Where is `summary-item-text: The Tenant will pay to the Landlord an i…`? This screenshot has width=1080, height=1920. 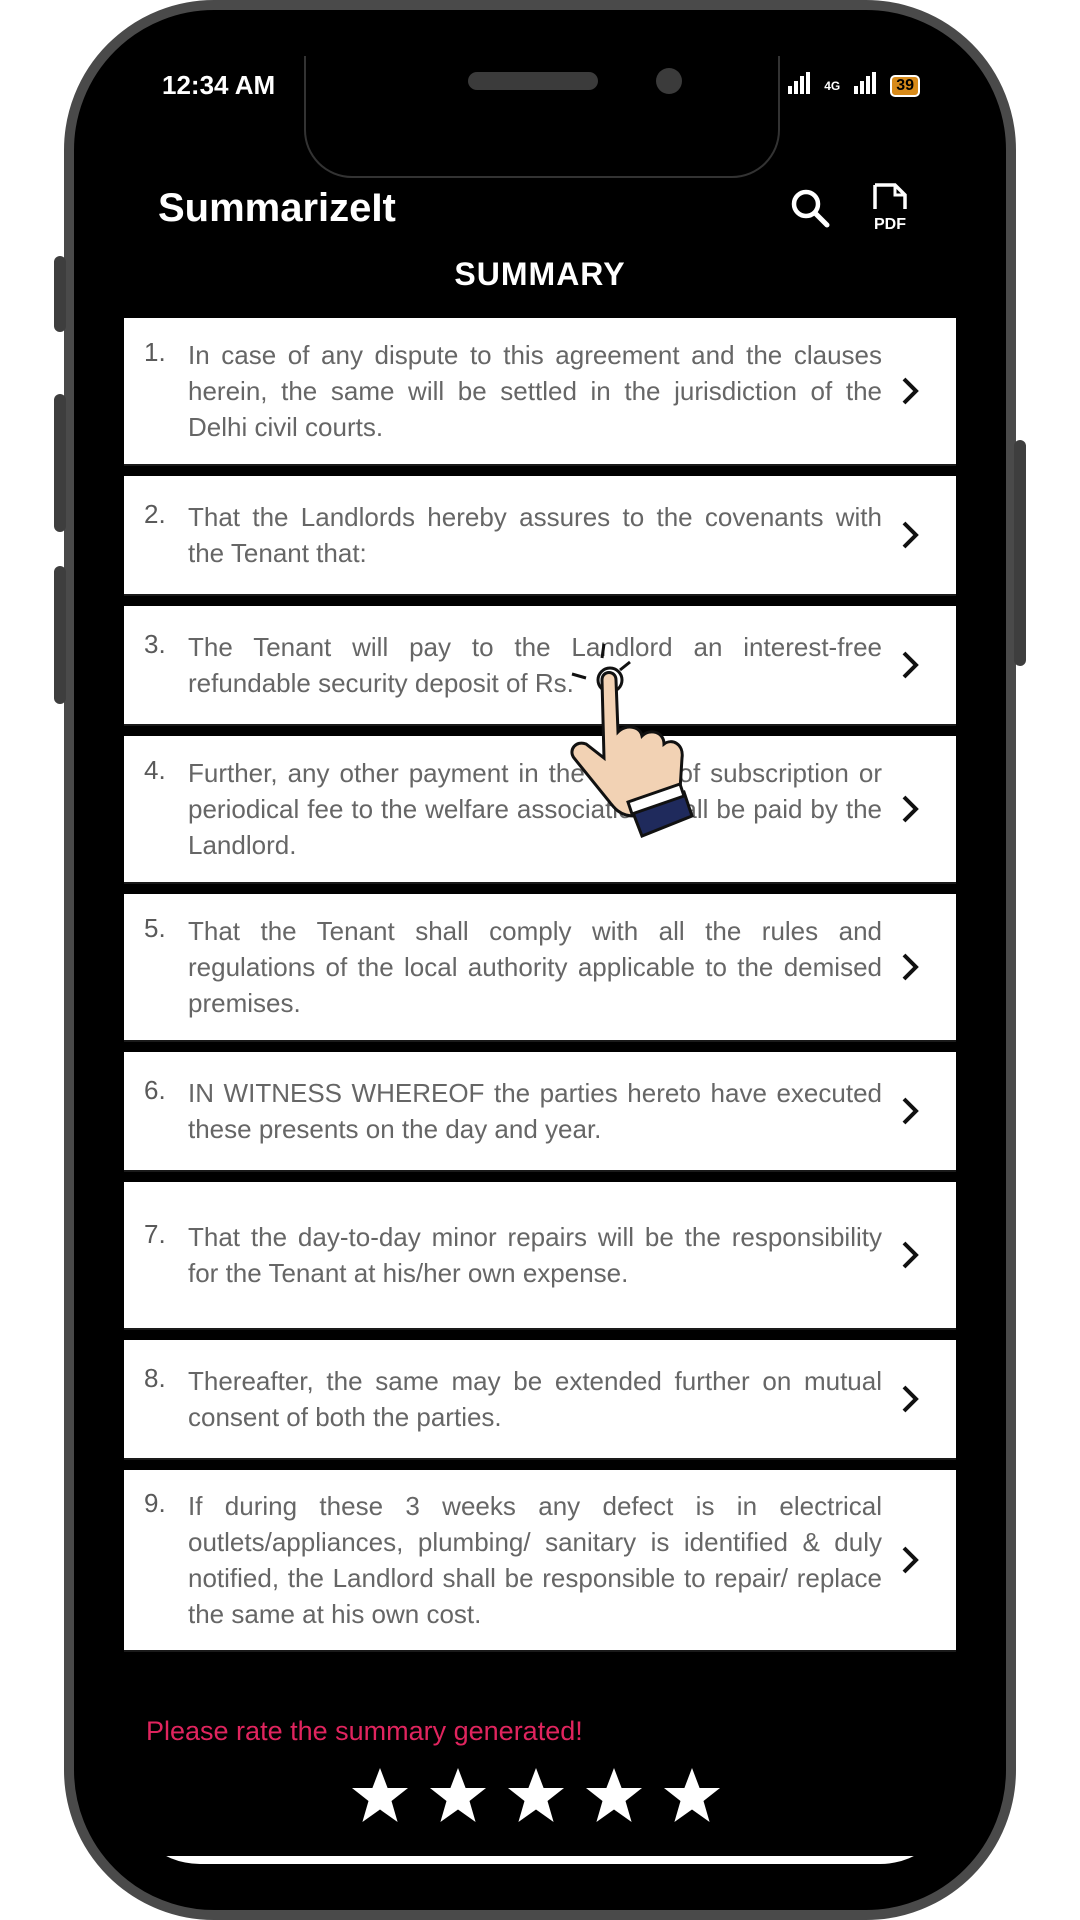 summary-item-text: The Tenant will pay to the Landlord an i… is located at coordinates (535, 665).